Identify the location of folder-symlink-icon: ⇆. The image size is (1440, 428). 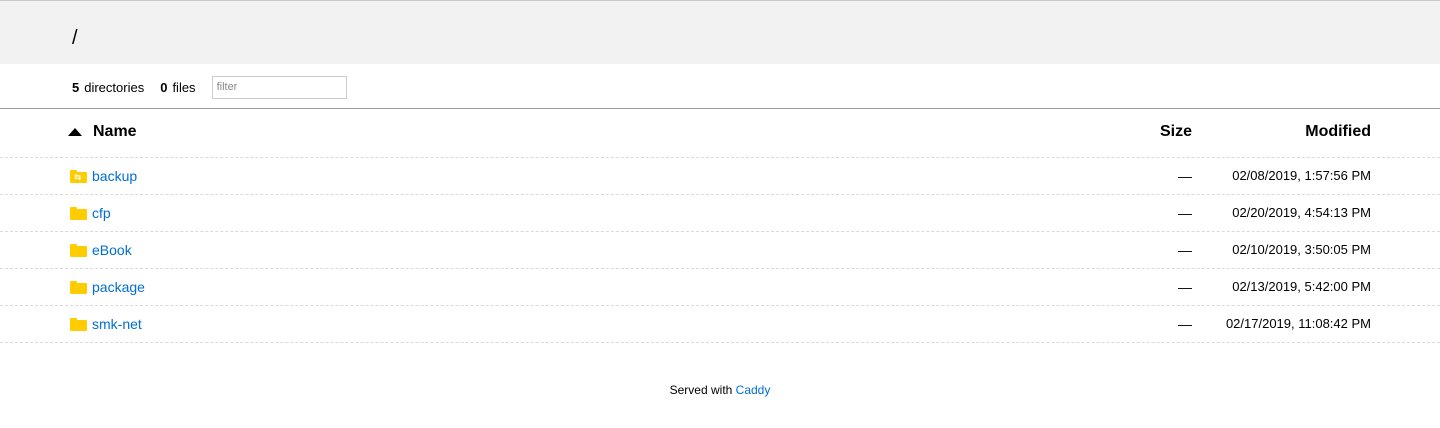
(78, 176).